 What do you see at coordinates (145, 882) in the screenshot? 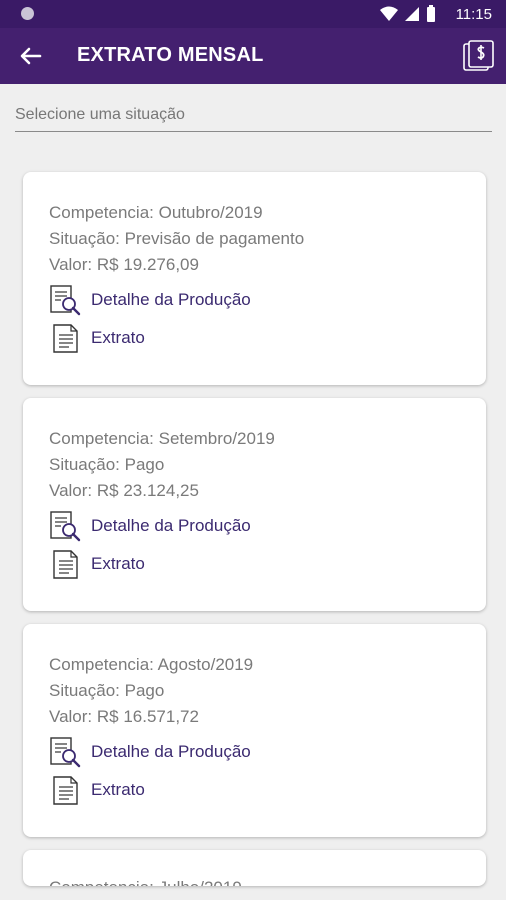
I see `competencia-text: Competencia: Julho/2019` at bounding box center [145, 882].